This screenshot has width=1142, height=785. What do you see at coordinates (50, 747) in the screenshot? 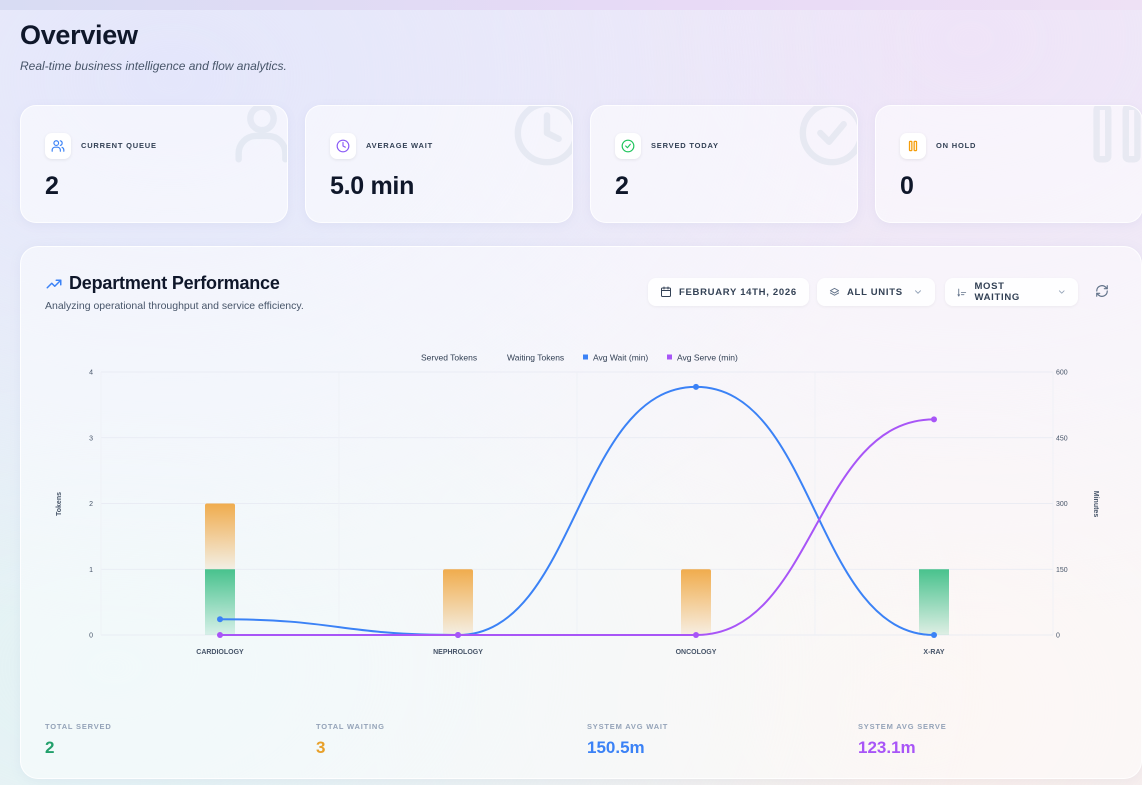
I see `total-value: 2` at bounding box center [50, 747].